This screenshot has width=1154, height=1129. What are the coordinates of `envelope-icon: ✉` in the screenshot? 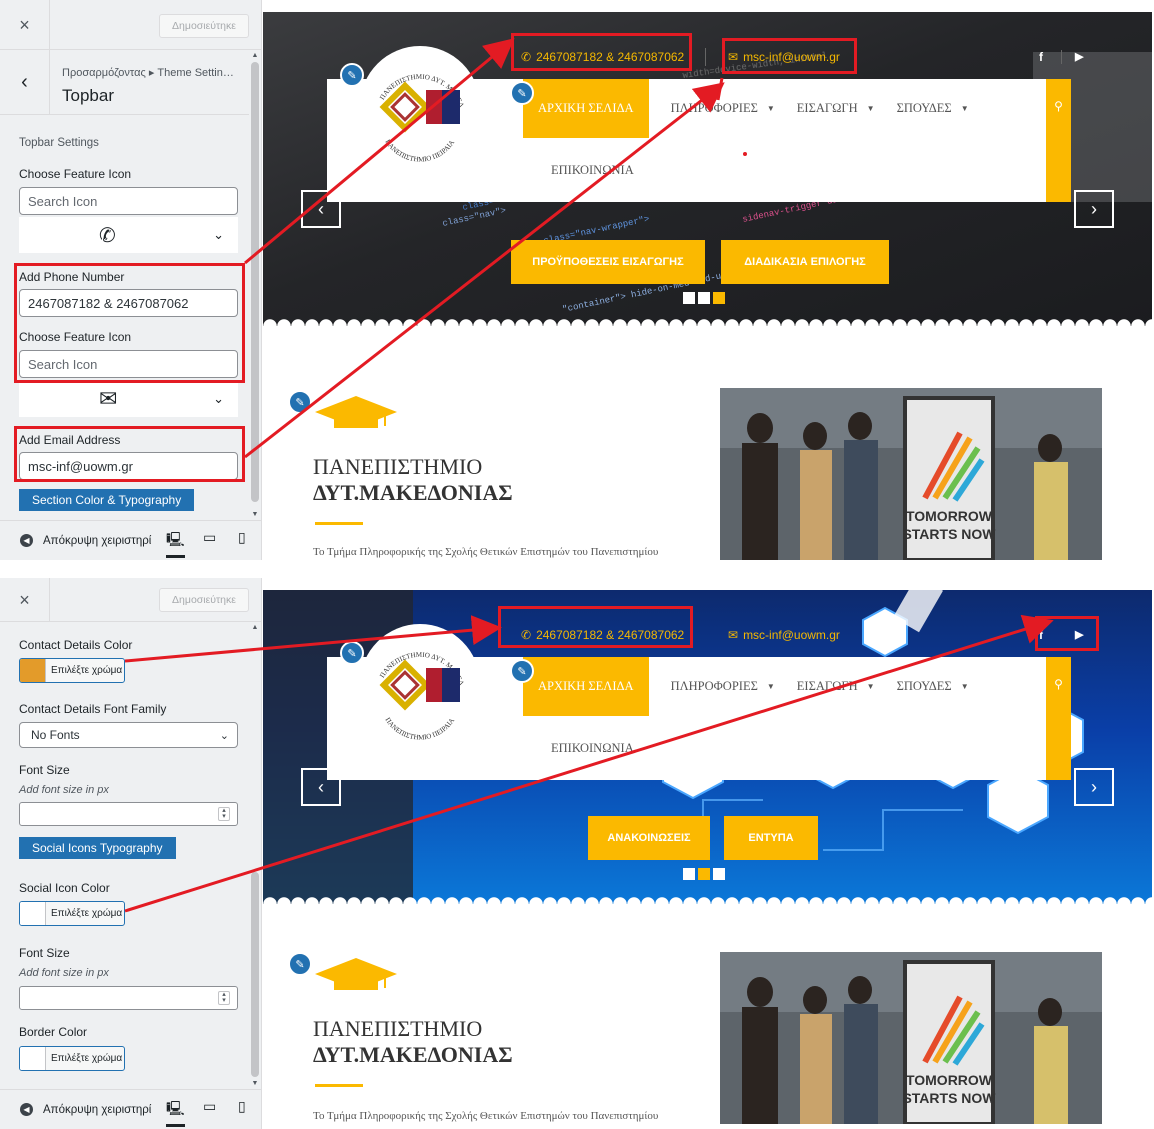 It's located at (108, 398).